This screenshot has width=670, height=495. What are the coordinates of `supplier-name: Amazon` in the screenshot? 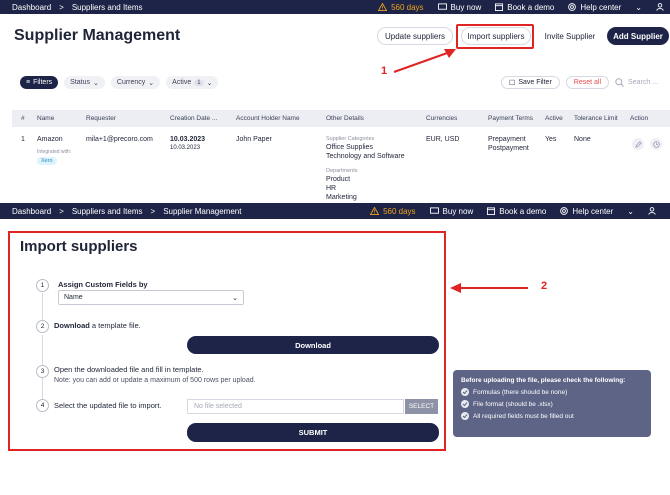 It's located at (50, 139).